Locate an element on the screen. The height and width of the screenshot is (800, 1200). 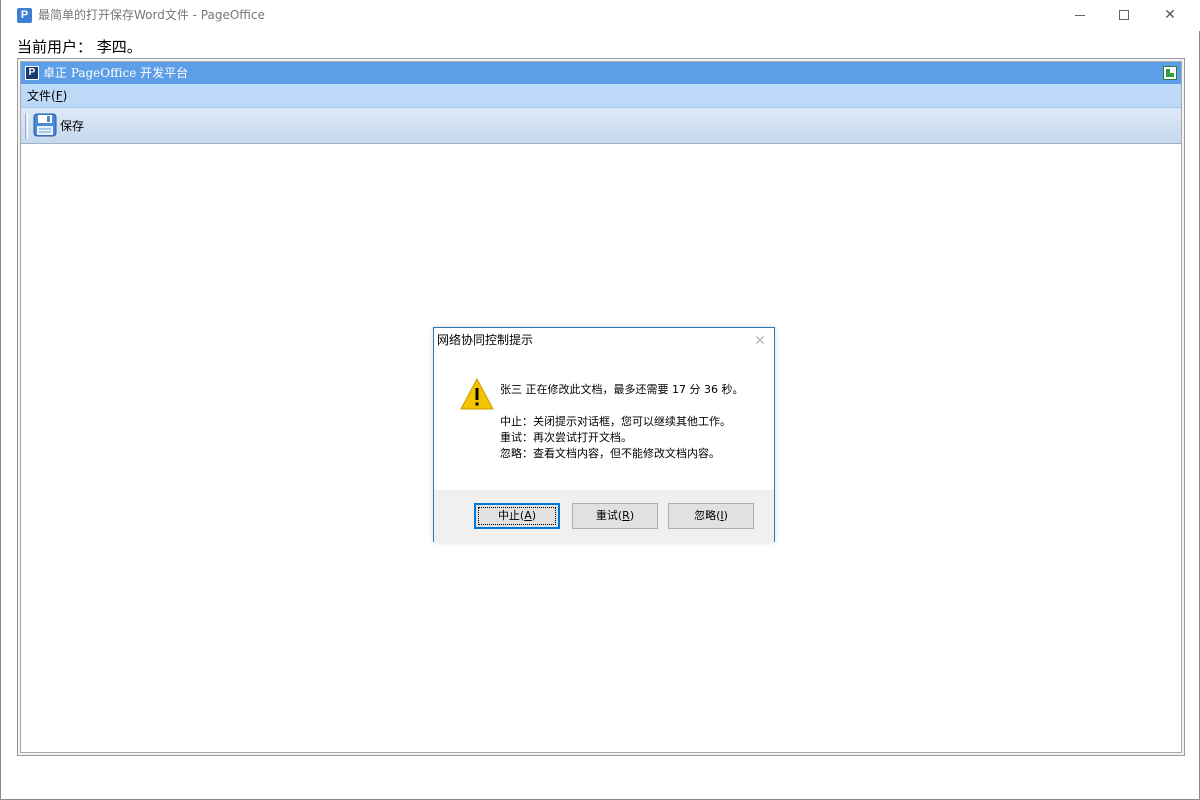
retry-accesskey: R is located at coordinates (626, 515).